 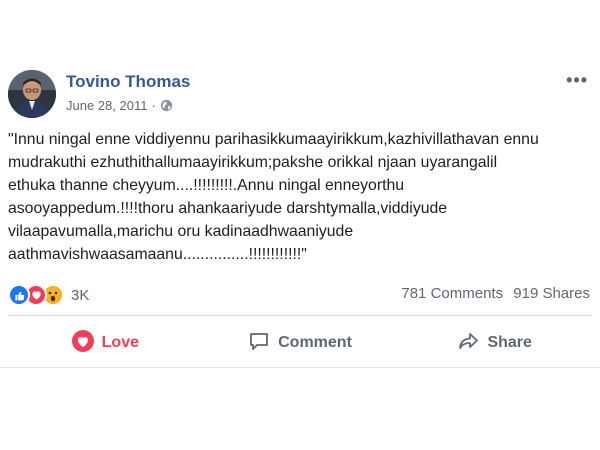 What do you see at coordinates (472, 343) in the screenshot?
I see `share-icon` at bounding box center [472, 343].